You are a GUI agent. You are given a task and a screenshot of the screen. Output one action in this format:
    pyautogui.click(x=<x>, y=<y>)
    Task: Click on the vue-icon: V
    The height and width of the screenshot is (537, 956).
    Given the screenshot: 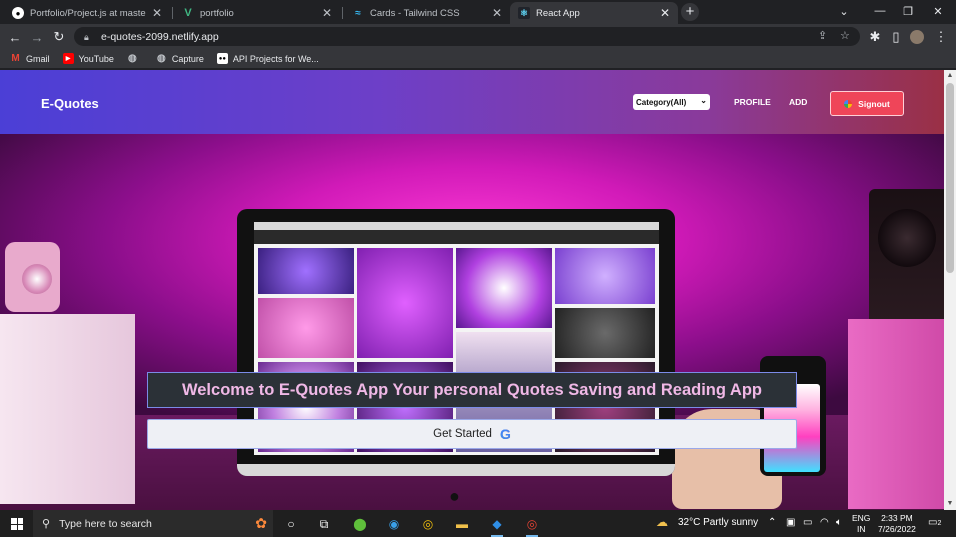 What is the action you would take?
    pyautogui.click(x=188, y=13)
    